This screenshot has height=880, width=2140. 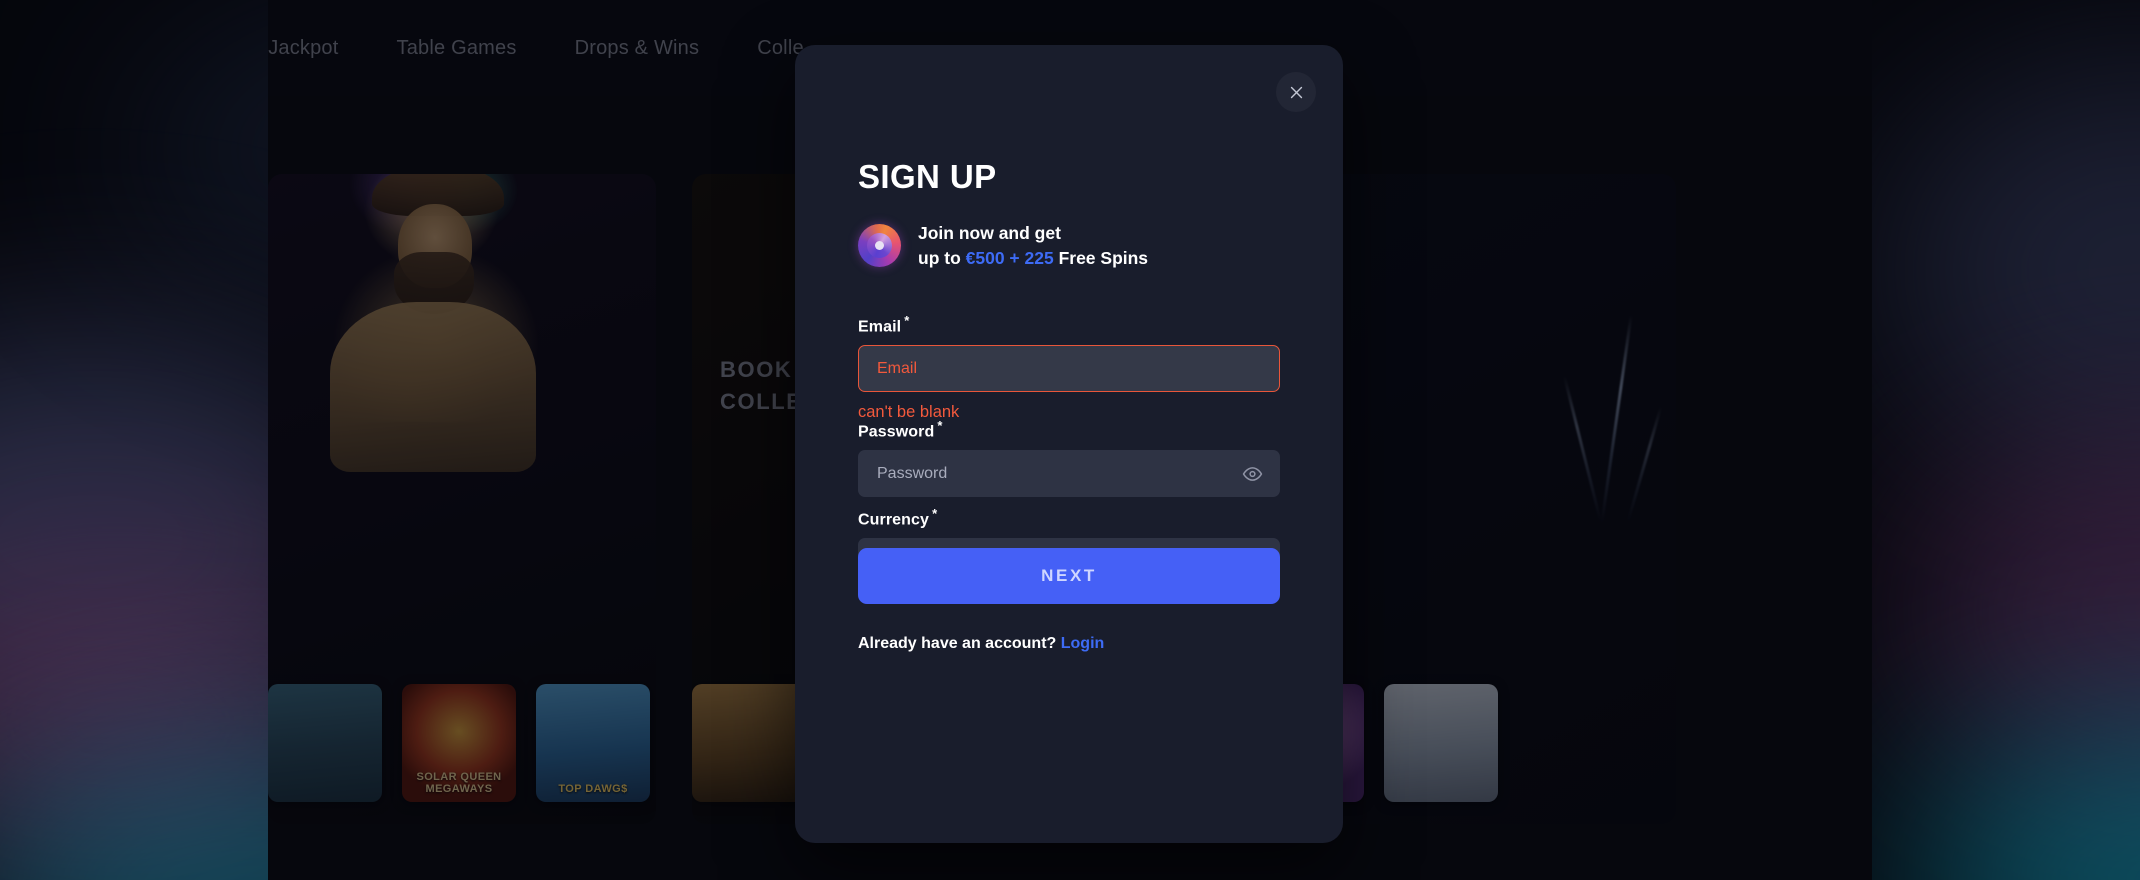 What do you see at coordinates (1296, 92) in the screenshot?
I see `close-icon` at bounding box center [1296, 92].